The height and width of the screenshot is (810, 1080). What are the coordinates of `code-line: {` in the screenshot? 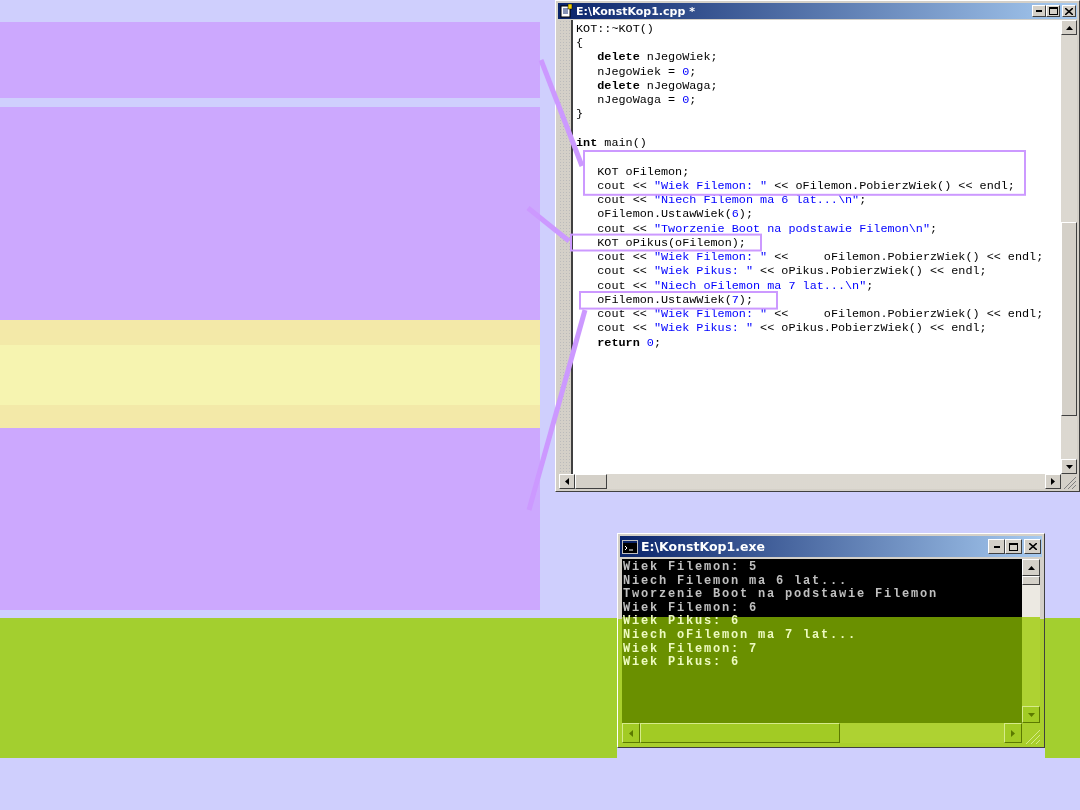 It's located at (580, 43).